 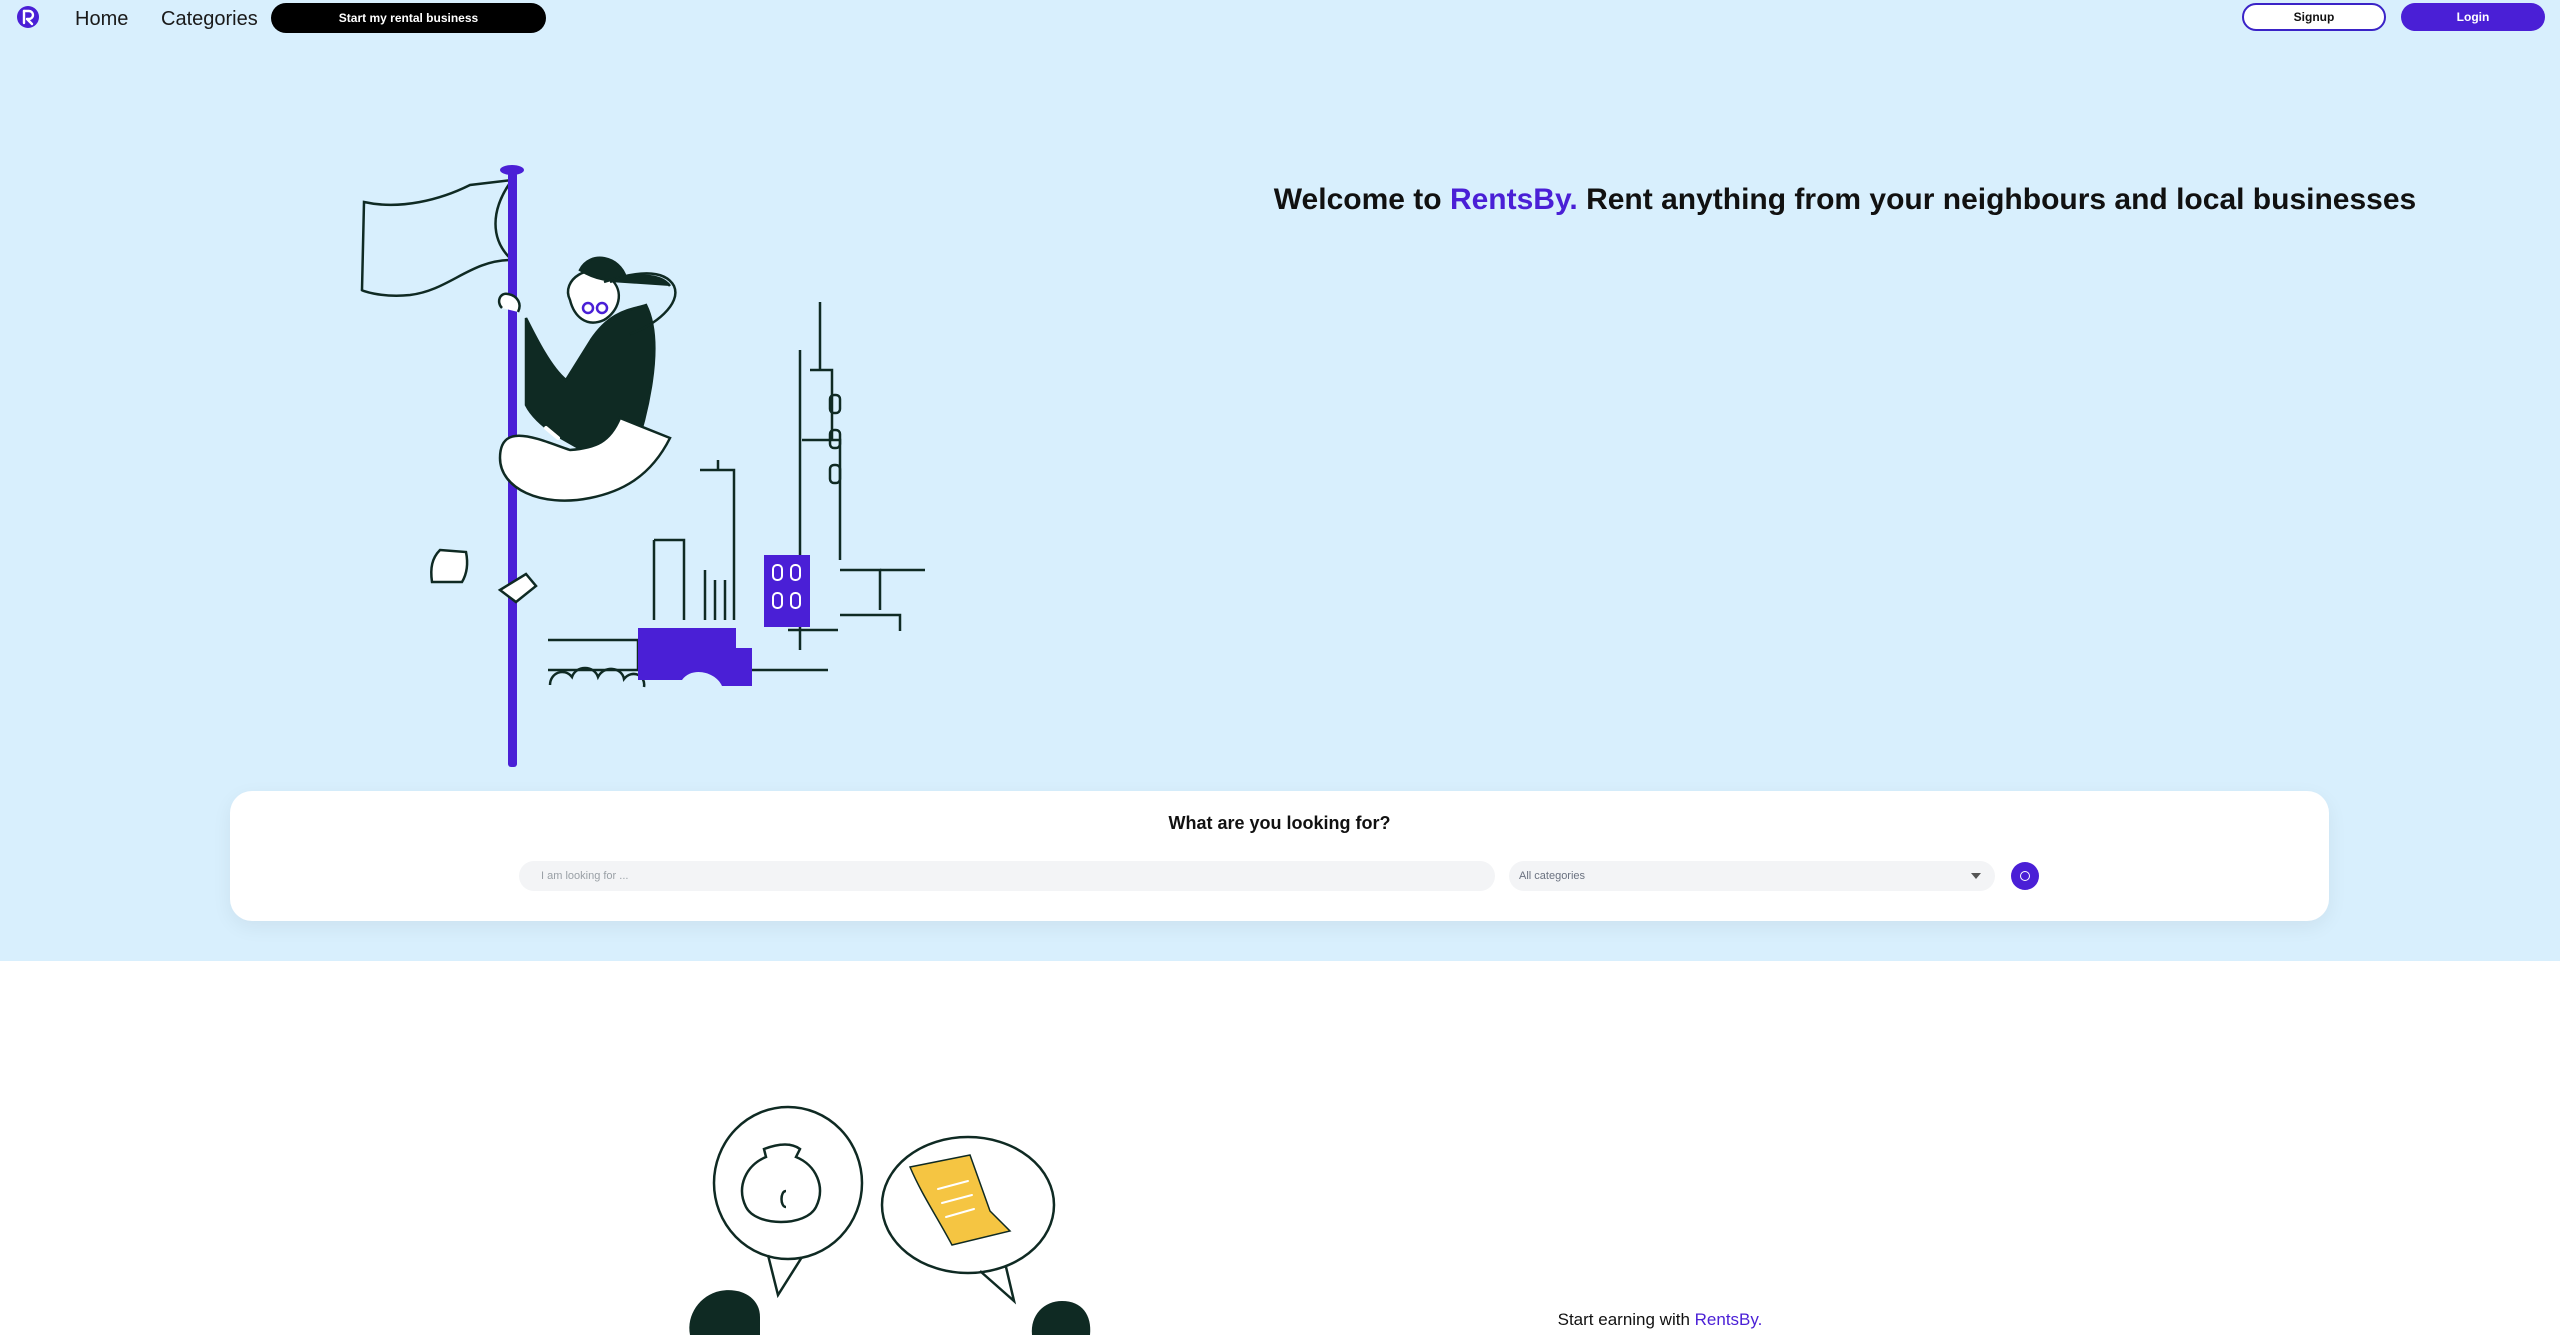 I want to click on rentsby-logo-icon, so click(x=28, y=17).